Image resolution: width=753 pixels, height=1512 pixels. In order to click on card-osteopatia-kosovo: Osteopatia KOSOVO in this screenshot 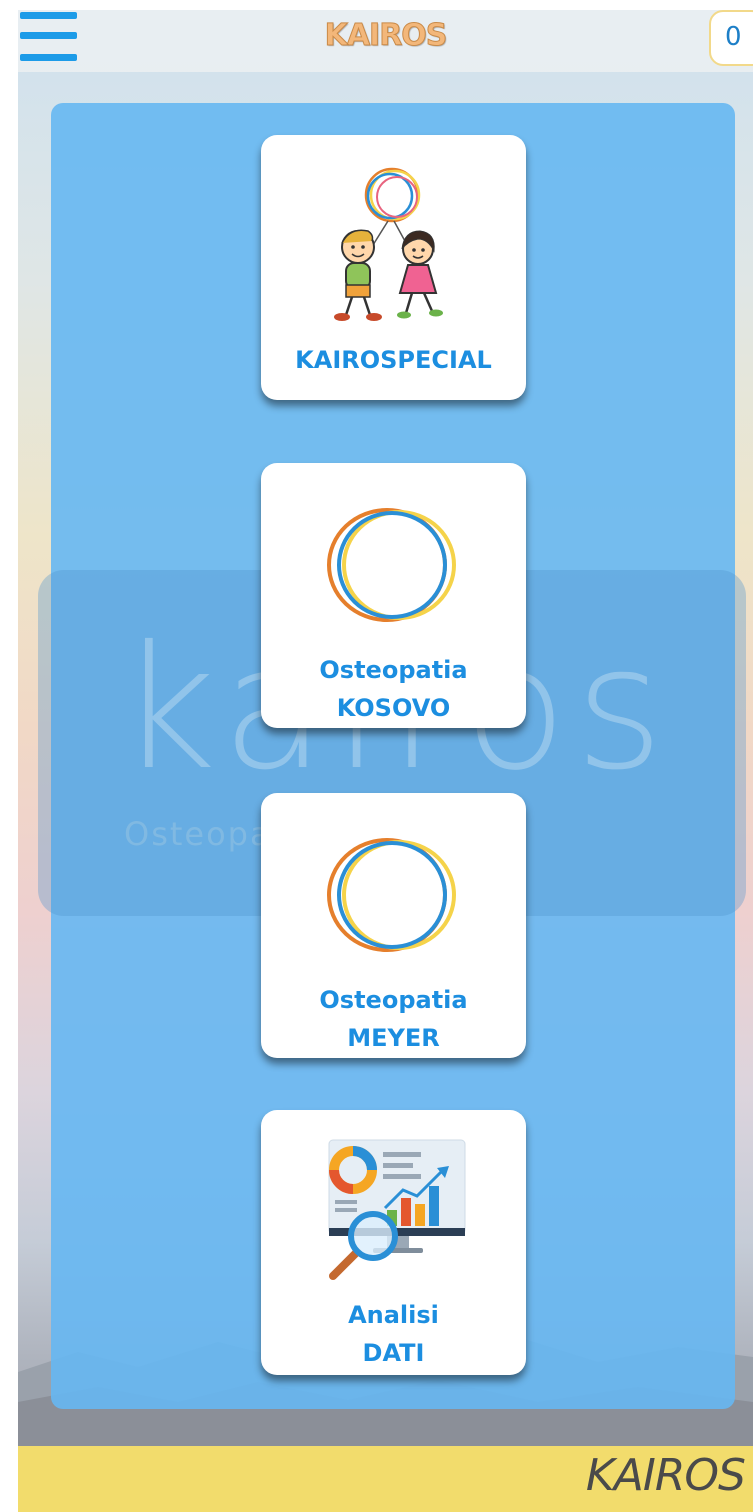, I will do `click(393, 595)`.